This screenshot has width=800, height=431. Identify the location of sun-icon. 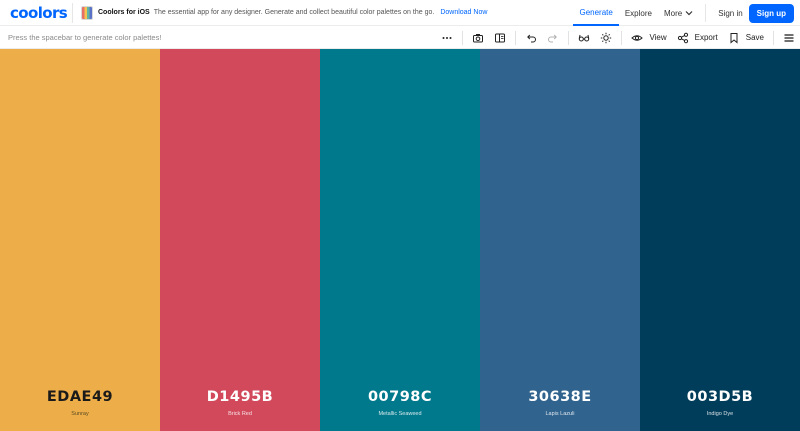
(606, 37).